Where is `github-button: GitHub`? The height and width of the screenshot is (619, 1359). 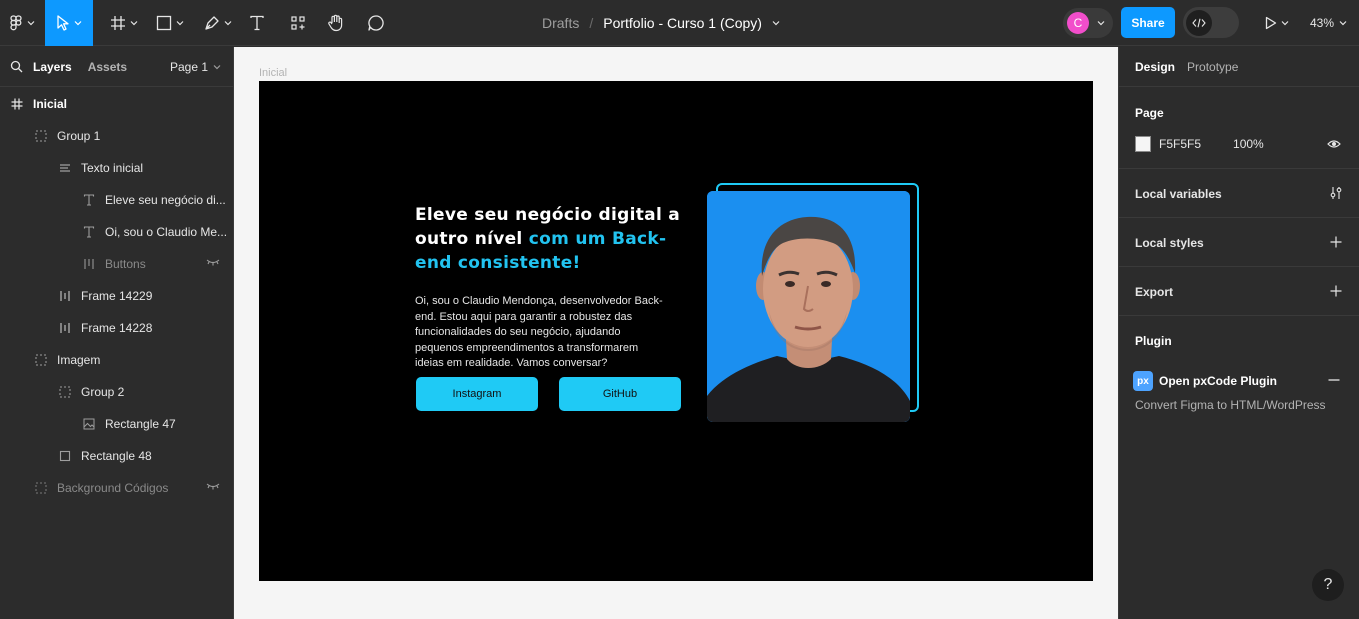
github-button: GitHub is located at coordinates (620, 394).